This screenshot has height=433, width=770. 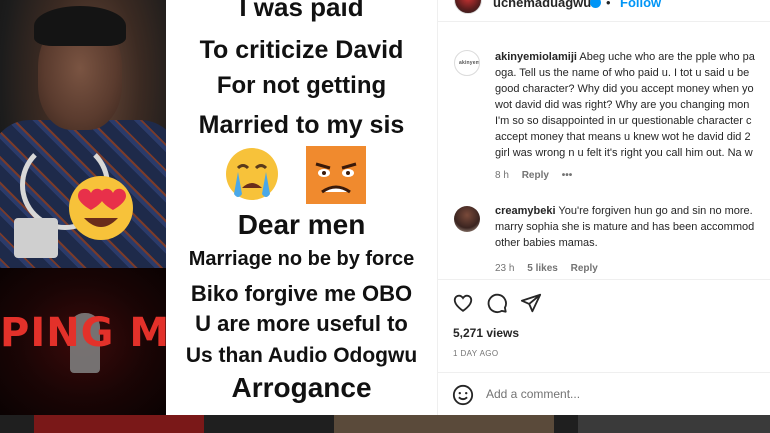 What do you see at coordinates (505, 268) in the screenshot?
I see `comment-time: 23 h` at bounding box center [505, 268].